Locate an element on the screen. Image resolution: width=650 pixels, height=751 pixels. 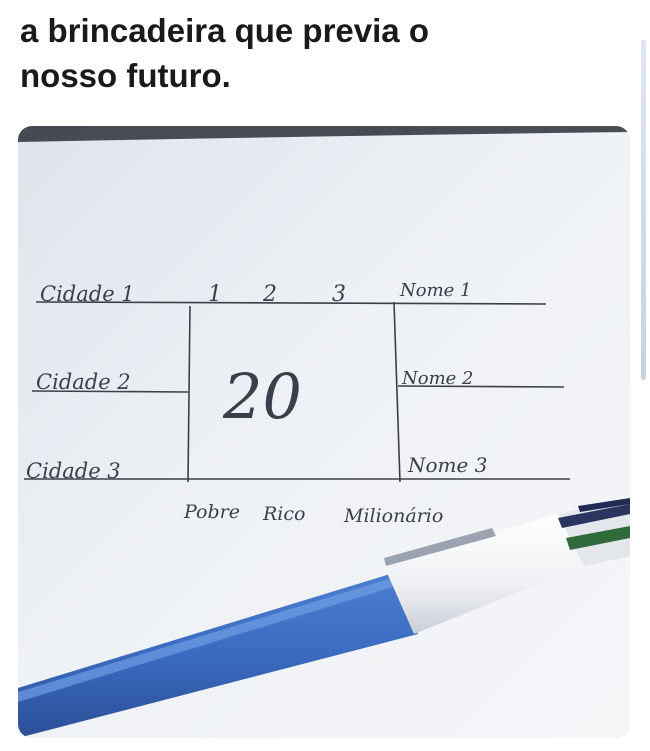
center-number: 20 is located at coordinates (262, 396).